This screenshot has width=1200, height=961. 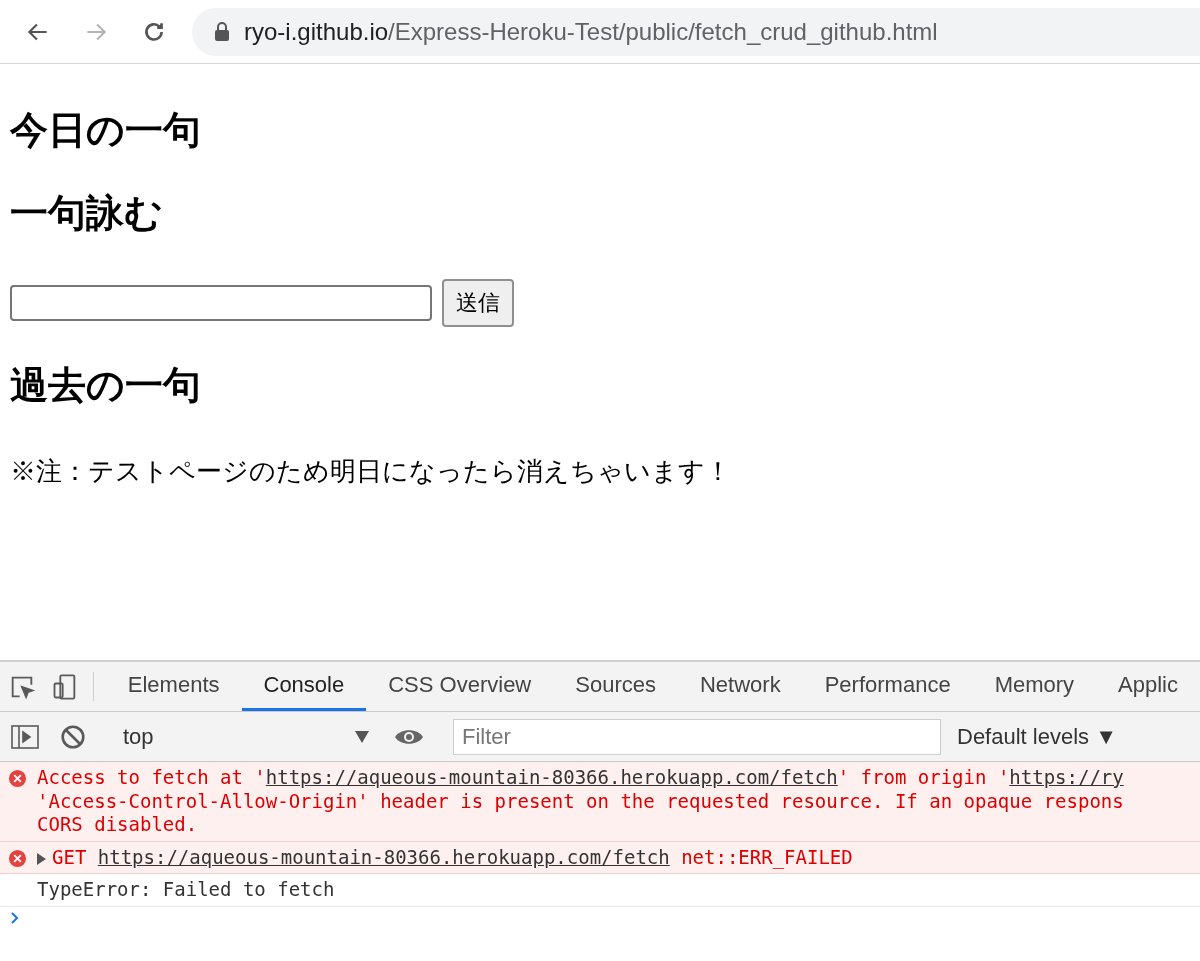 I want to click on sidebar-toggle-icon, so click(x=25, y=736).